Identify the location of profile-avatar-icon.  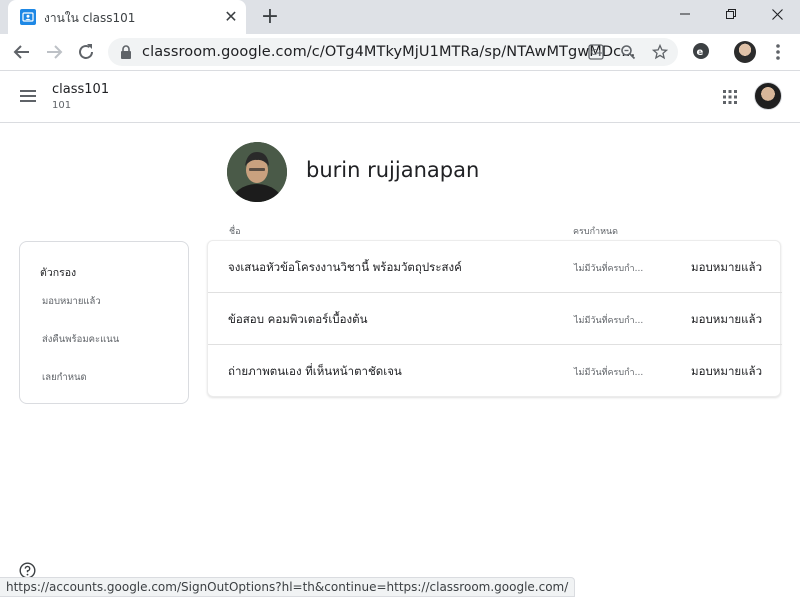
(745, 52).